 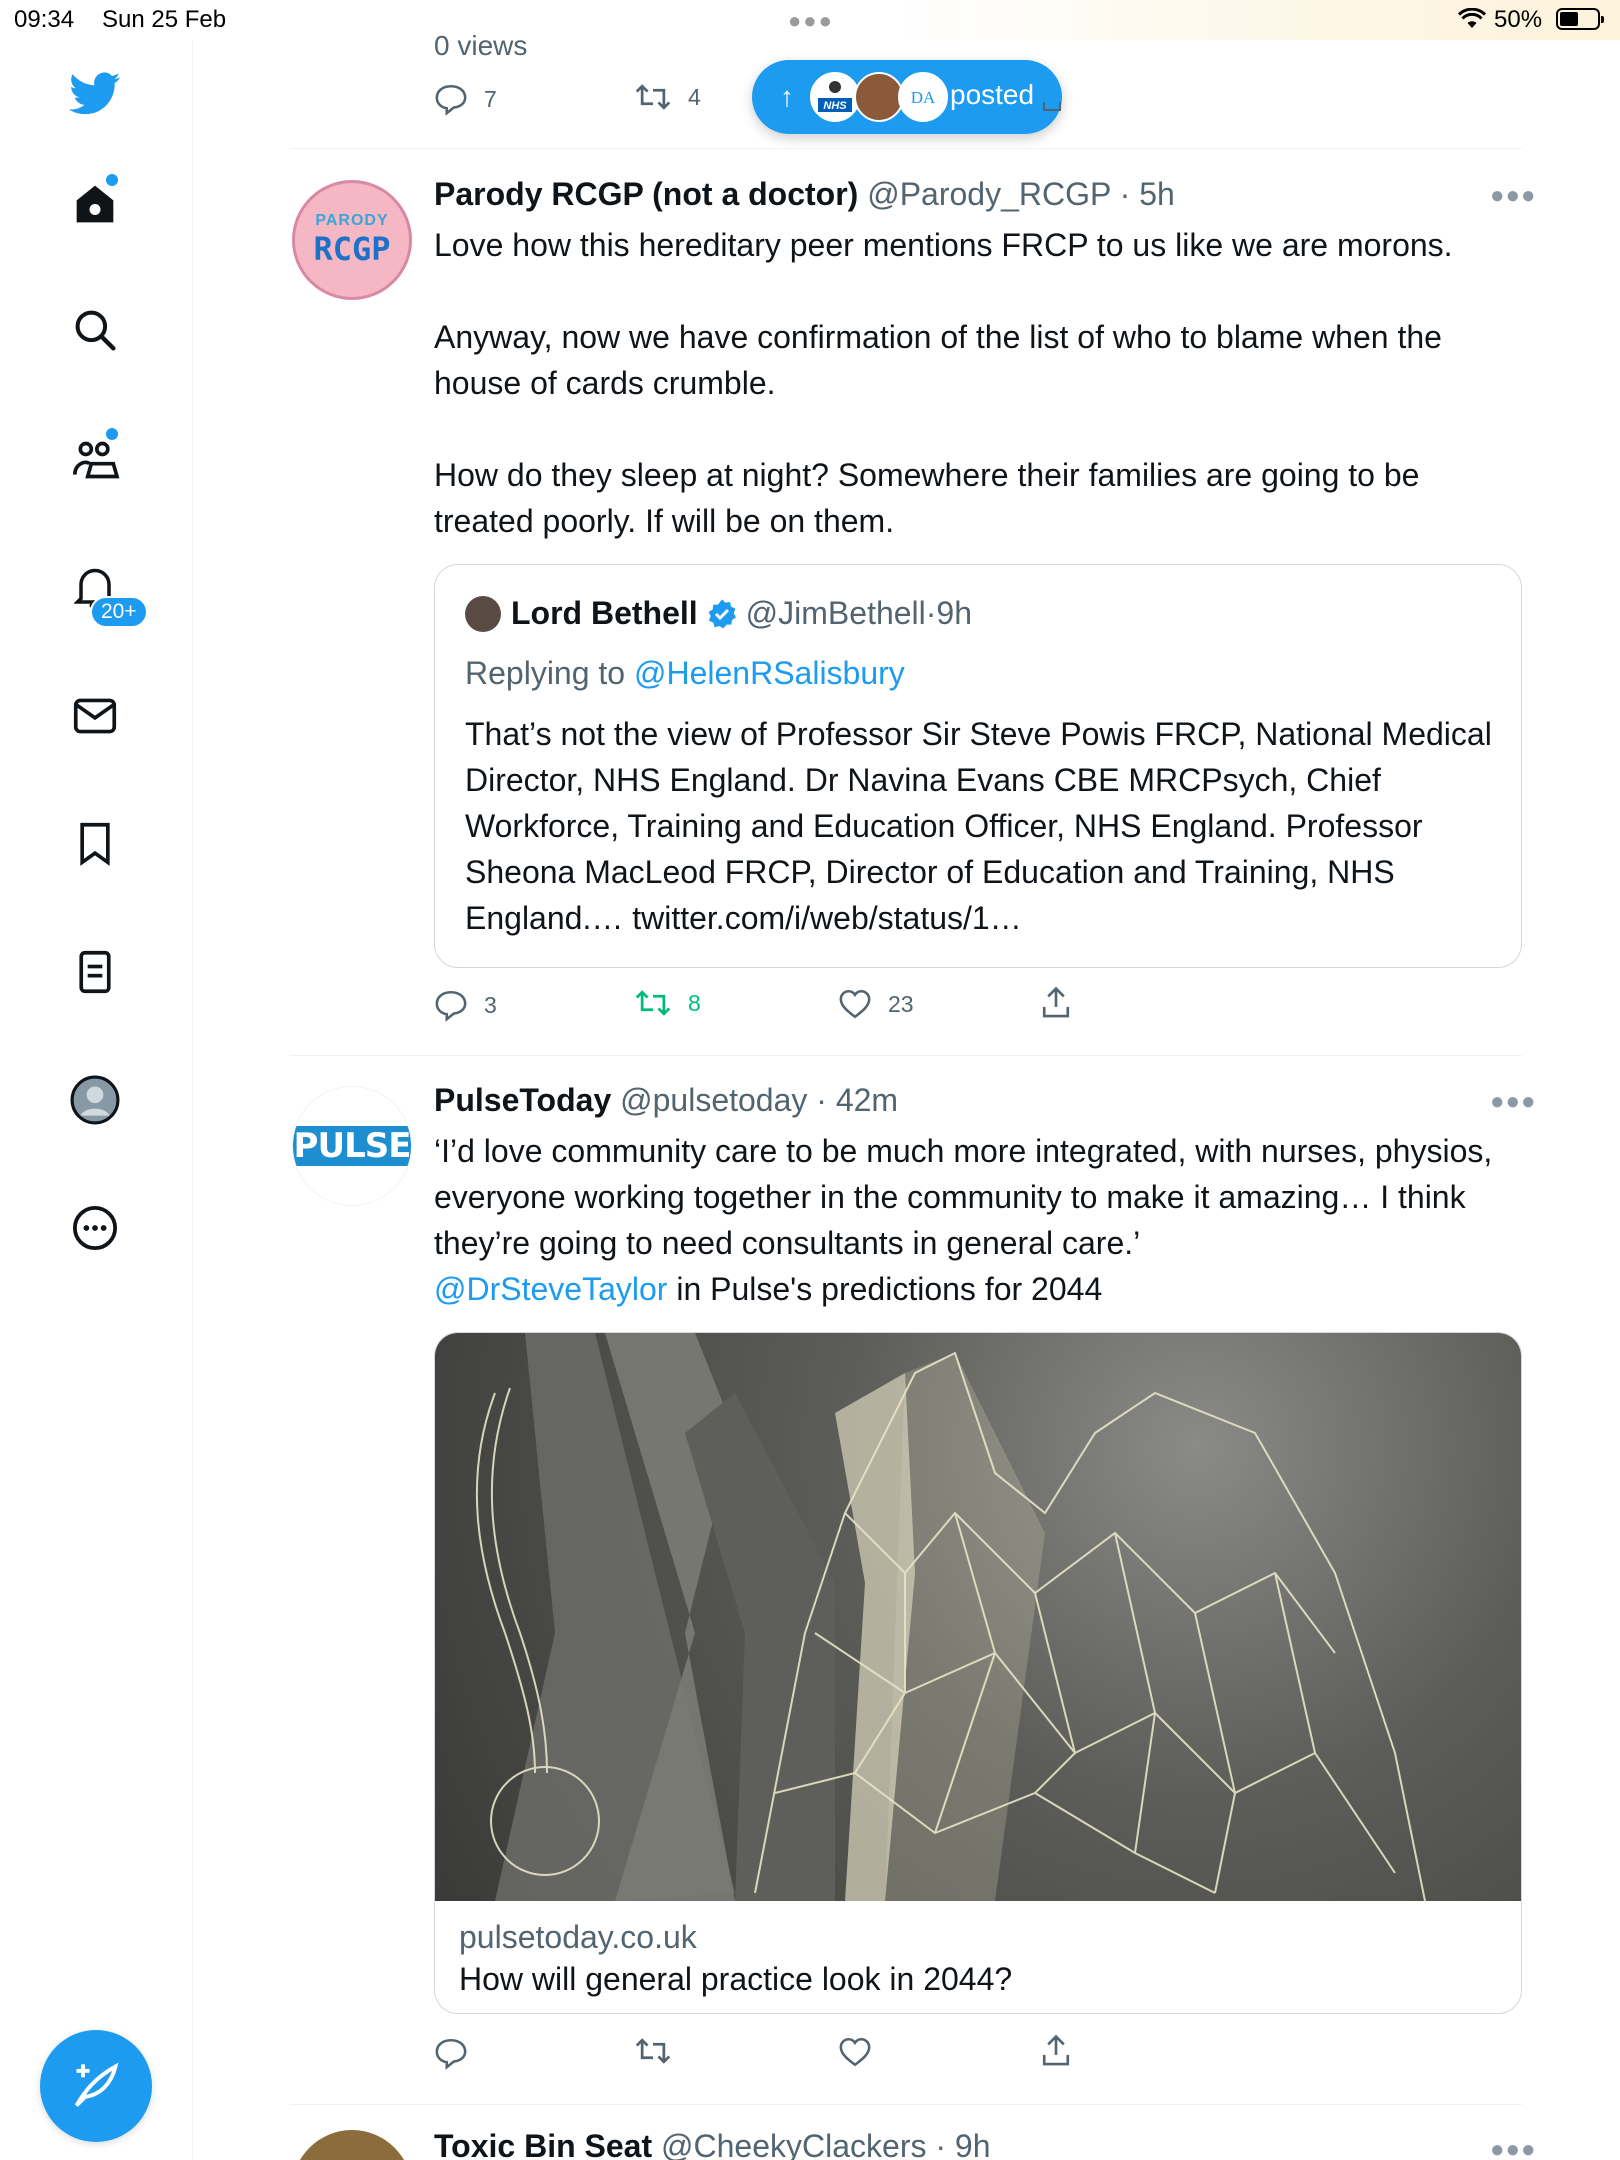 I want to click on messages-icon, so click(x=95, y=716).